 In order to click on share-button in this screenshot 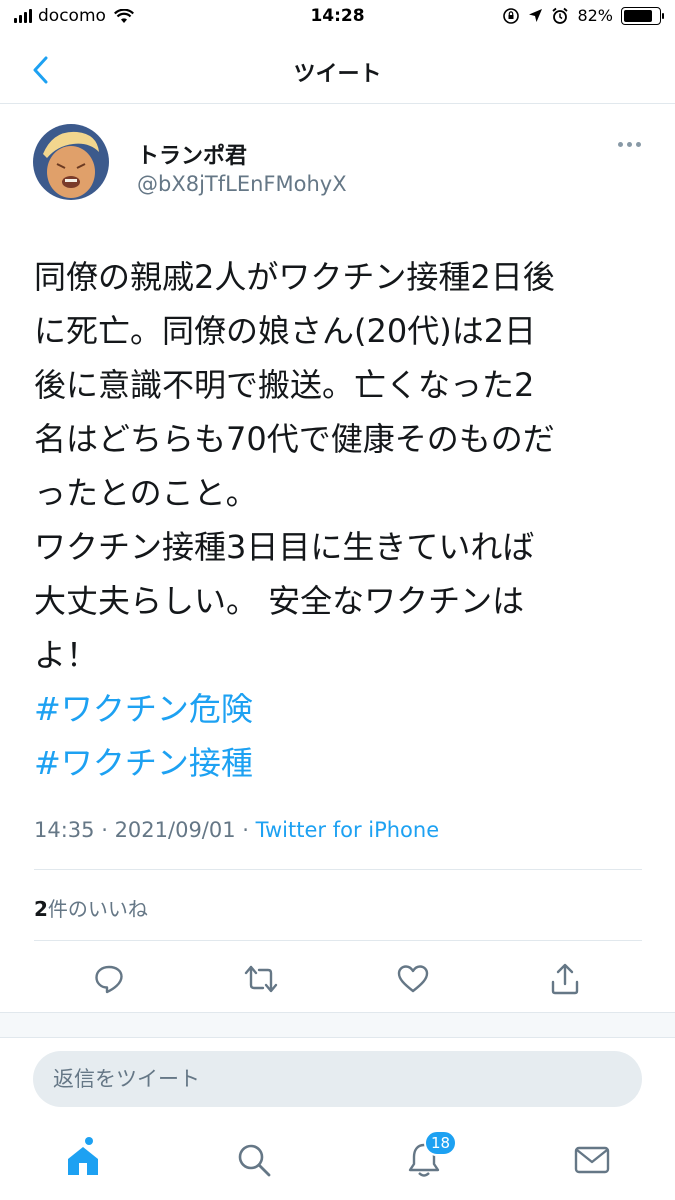, I will do `click(565, 979)`.